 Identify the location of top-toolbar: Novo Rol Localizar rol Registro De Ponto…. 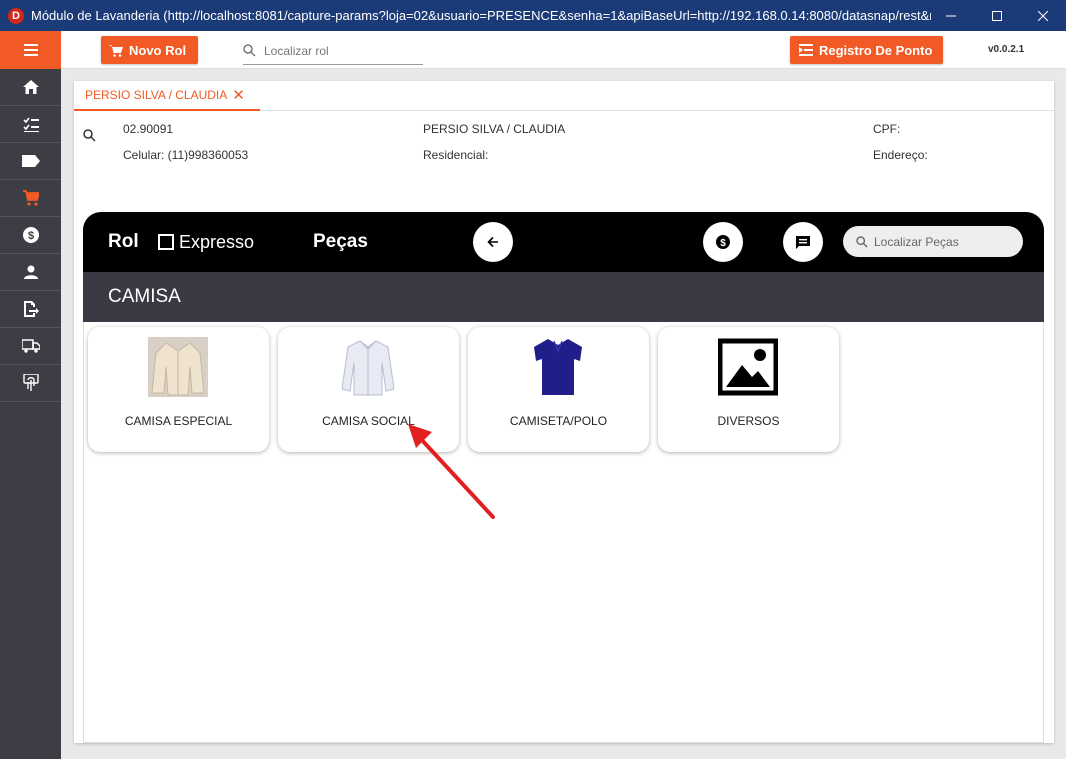
(563, 50).